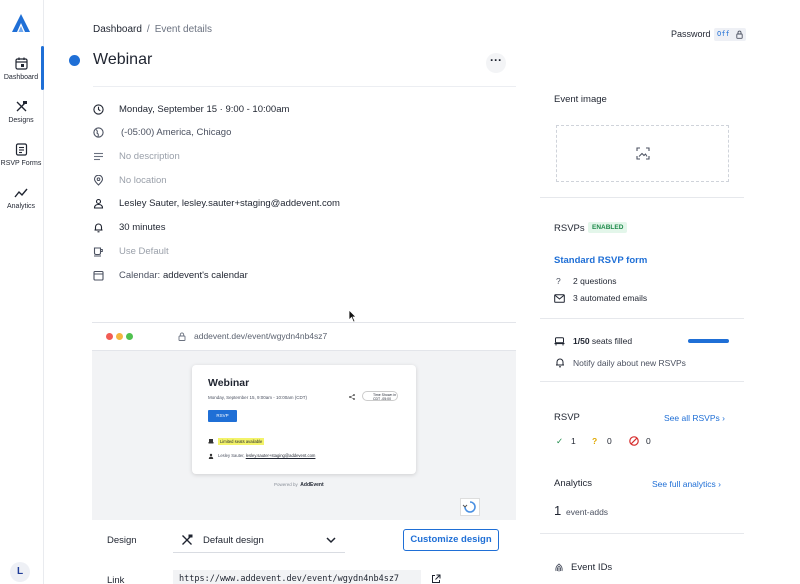 The image size is (800, 584). I want to click on window-close-dot, so click(109, 336).